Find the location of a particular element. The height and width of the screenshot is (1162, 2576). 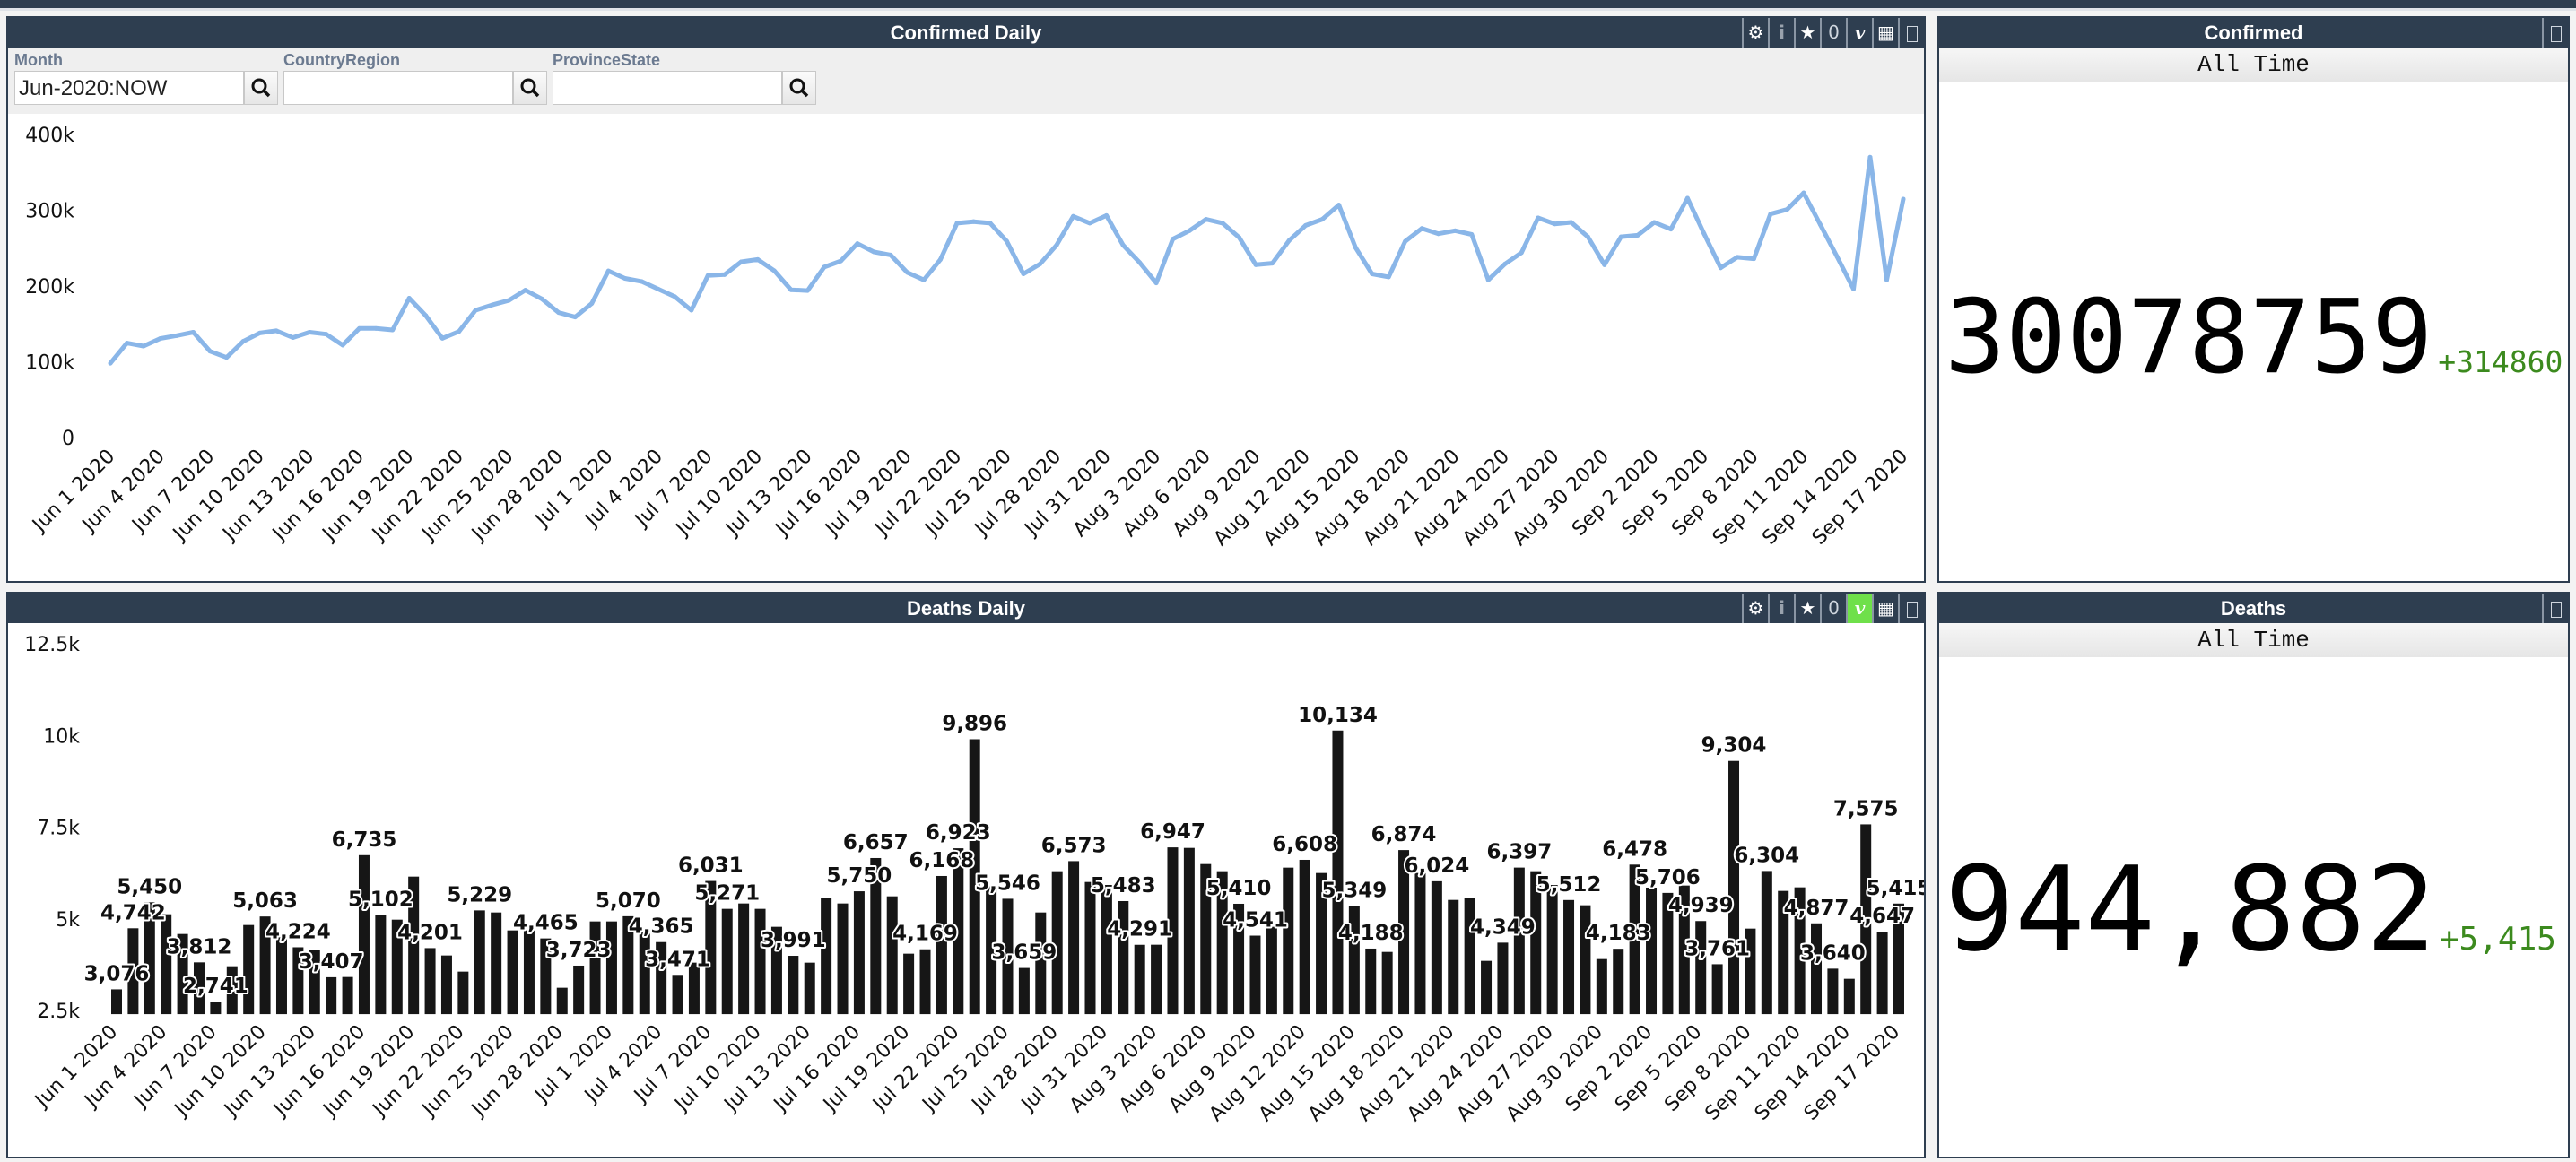

month-input: Jun-2020:NOW is located at coordinates (129, 88).